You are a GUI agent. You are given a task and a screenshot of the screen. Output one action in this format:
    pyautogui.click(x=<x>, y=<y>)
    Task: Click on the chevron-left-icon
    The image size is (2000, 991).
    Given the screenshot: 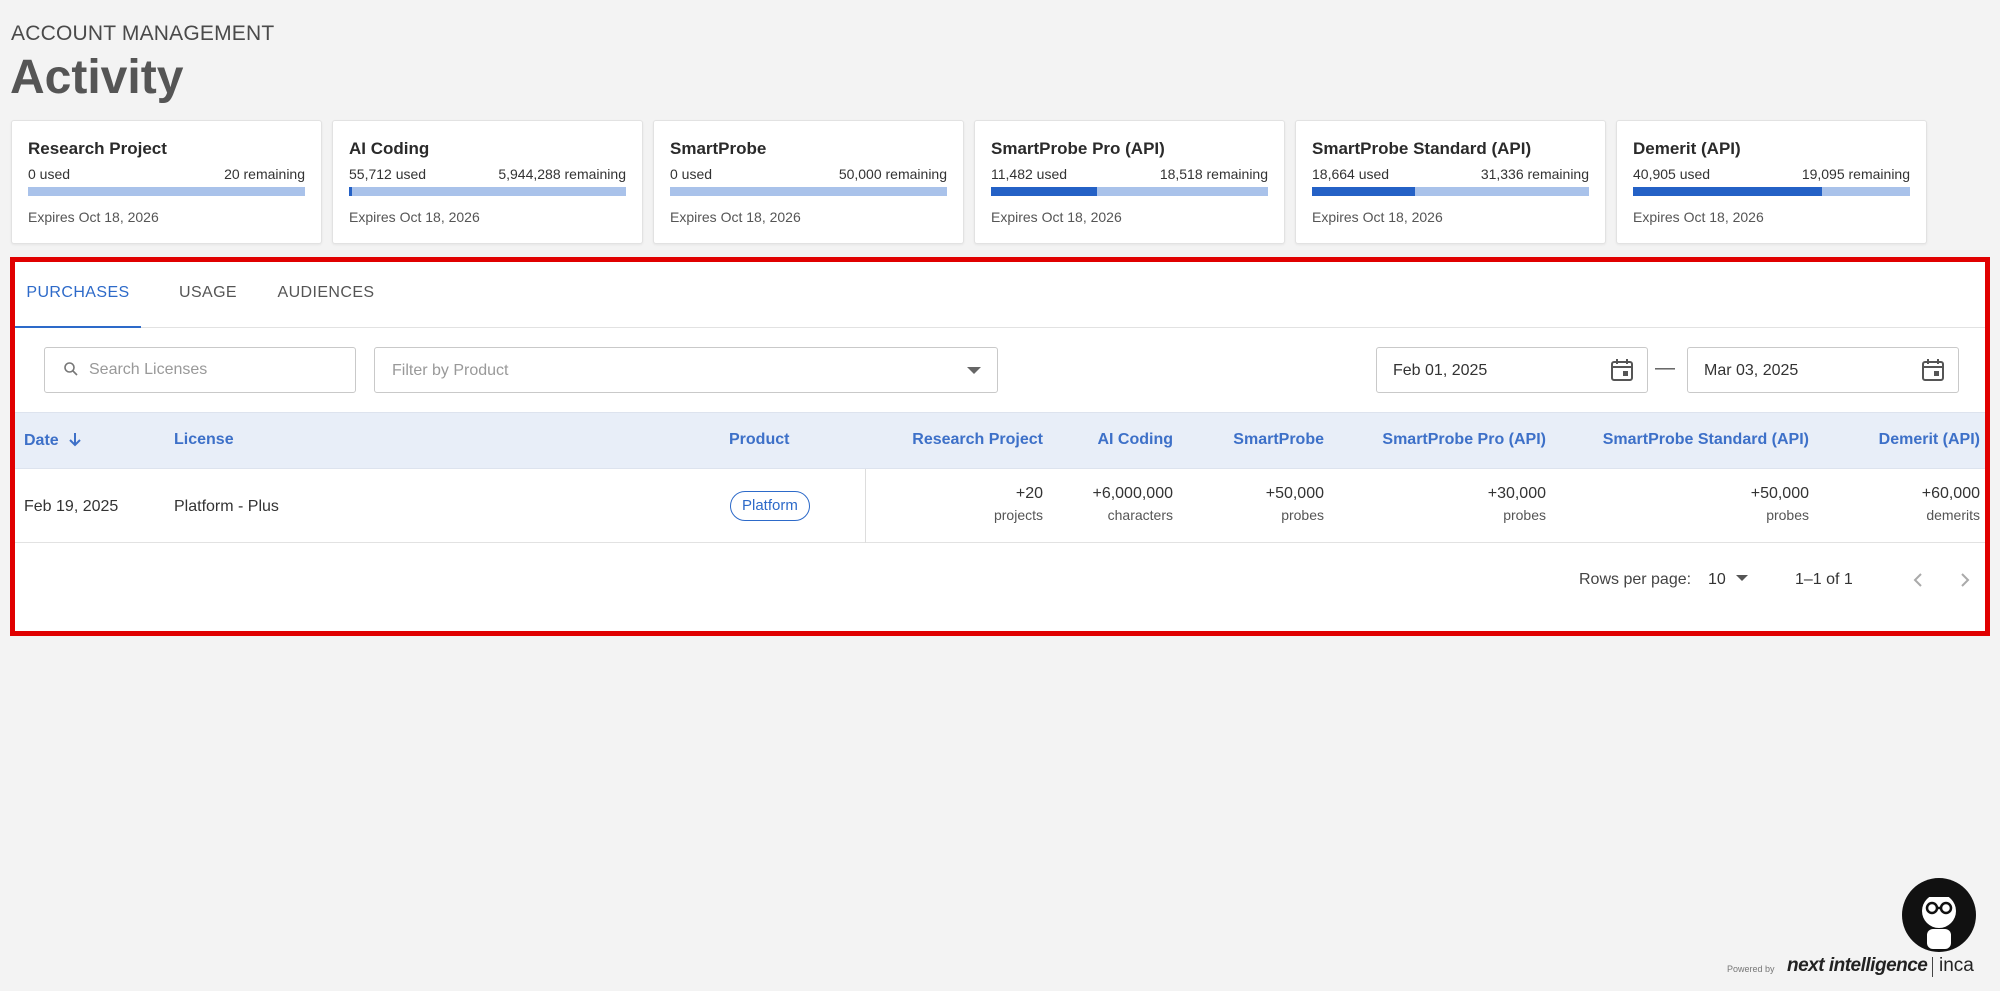 What is the action you would take?
    pyautogui.click(x=1917, y=580)
    